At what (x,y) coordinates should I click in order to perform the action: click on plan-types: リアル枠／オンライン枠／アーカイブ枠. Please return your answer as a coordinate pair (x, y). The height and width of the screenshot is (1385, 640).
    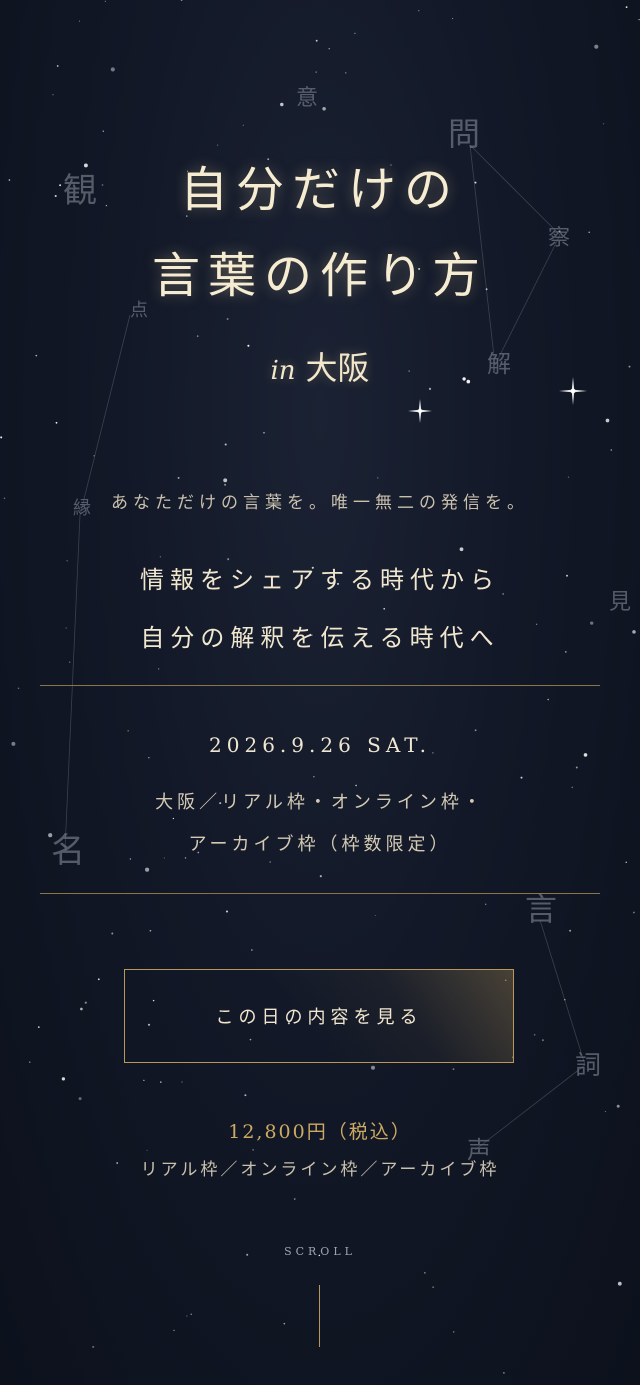
    Looking at the image, I should click on (320, 1170).